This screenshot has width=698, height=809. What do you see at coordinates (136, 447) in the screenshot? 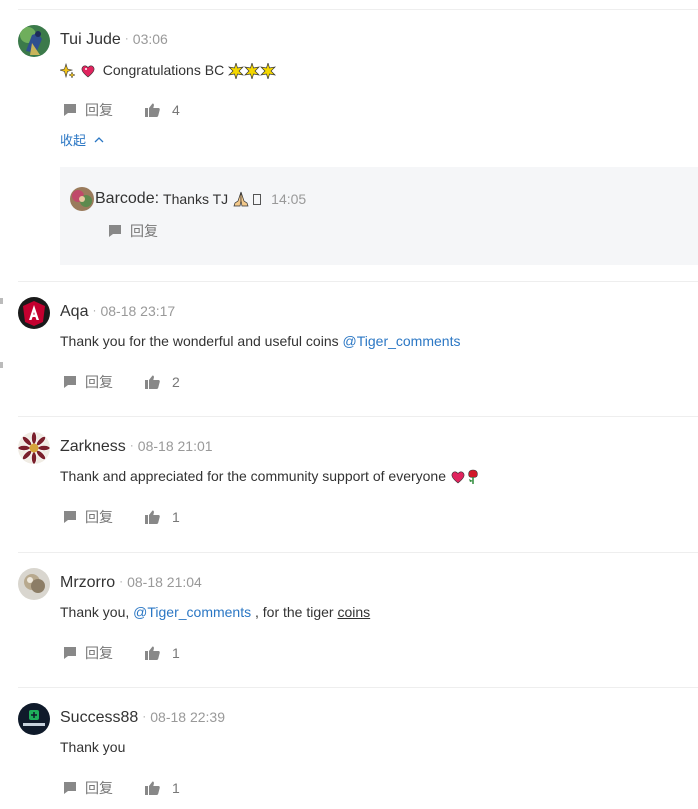
I see `comment-header: Zarkness · 08-18 21:01` at bounding box center [136, 447].